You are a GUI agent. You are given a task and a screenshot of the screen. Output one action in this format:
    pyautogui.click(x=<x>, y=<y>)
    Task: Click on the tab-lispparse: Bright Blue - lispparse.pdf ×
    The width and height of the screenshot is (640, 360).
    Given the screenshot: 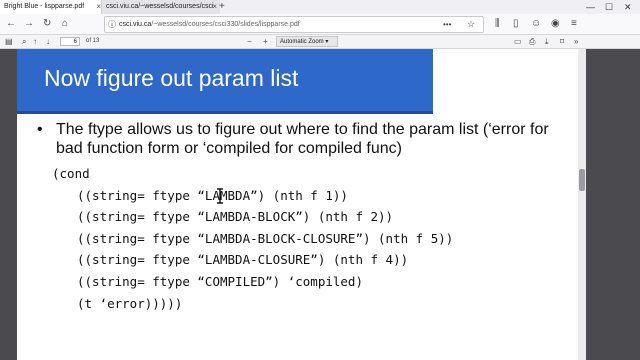 What is the action you would take?
    pyautogui.click(x=52, y=7)
    